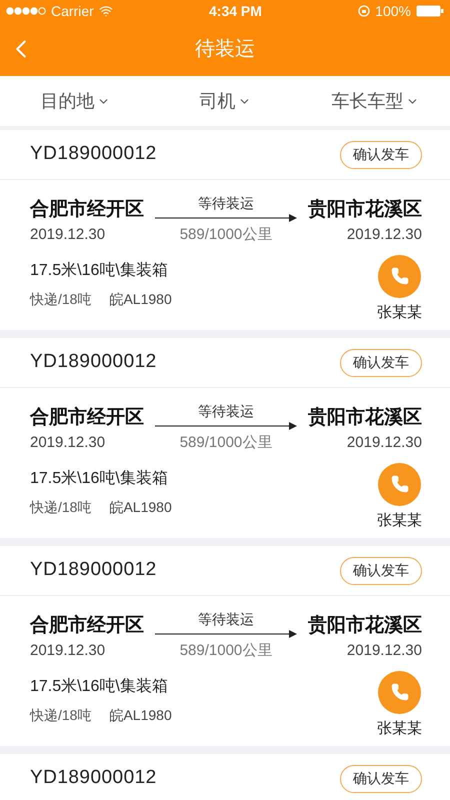 The width and height of the screenshot is (450, 800). What do you see at coordinates (105, 11) in the screenshot?
I see `wifi-icon` at bounding box center [105, 11].